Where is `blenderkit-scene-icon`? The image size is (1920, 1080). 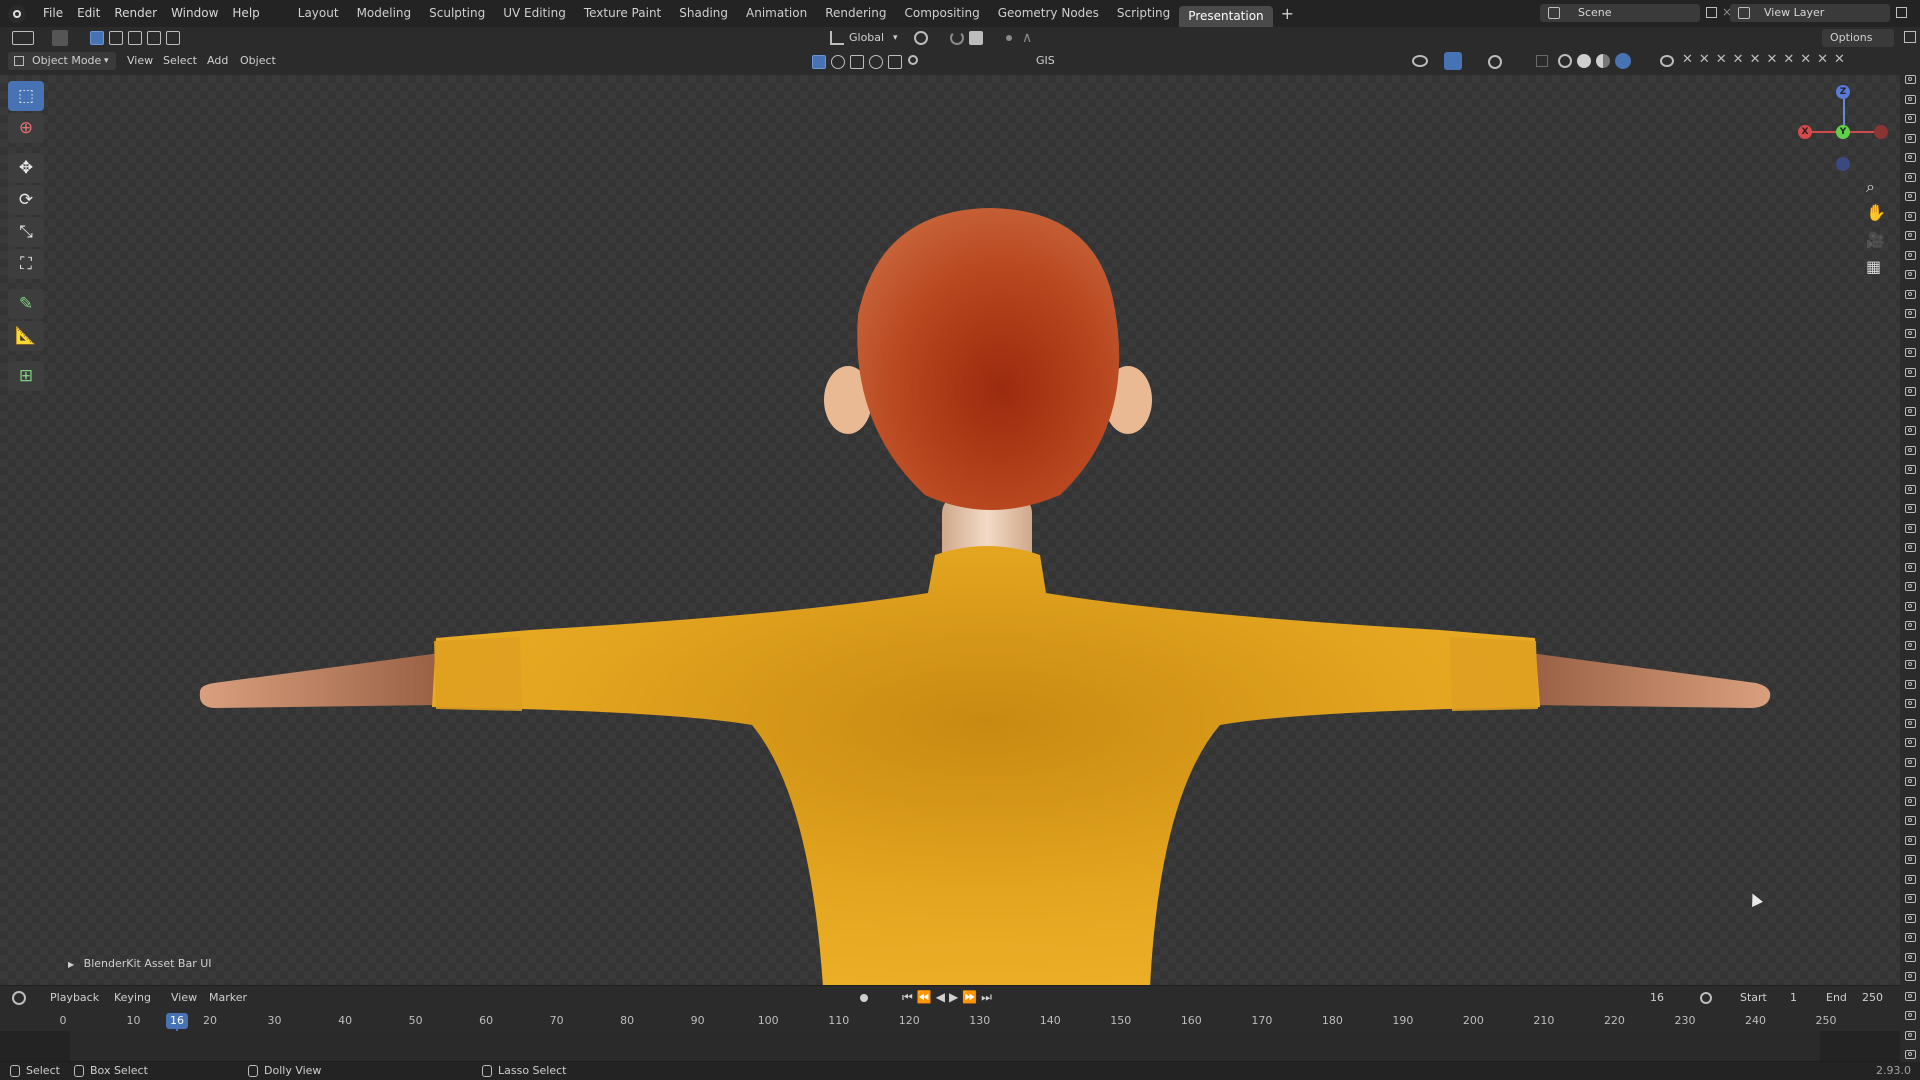 blenderkit-scene-icon is located at coordinates (876, 62).